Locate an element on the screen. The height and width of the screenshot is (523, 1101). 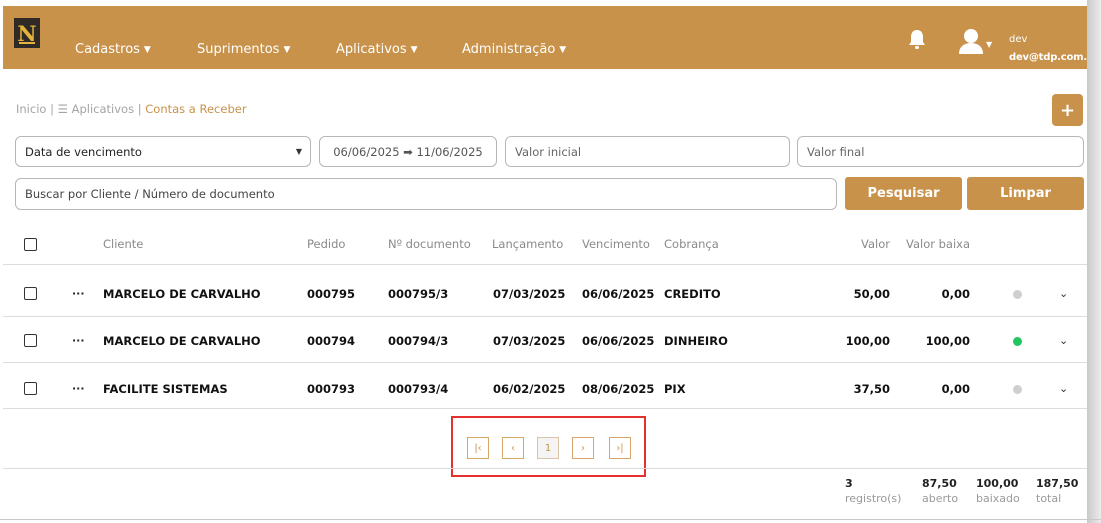
header-lancamento: Lançamento is located at coordinates (527, 244).